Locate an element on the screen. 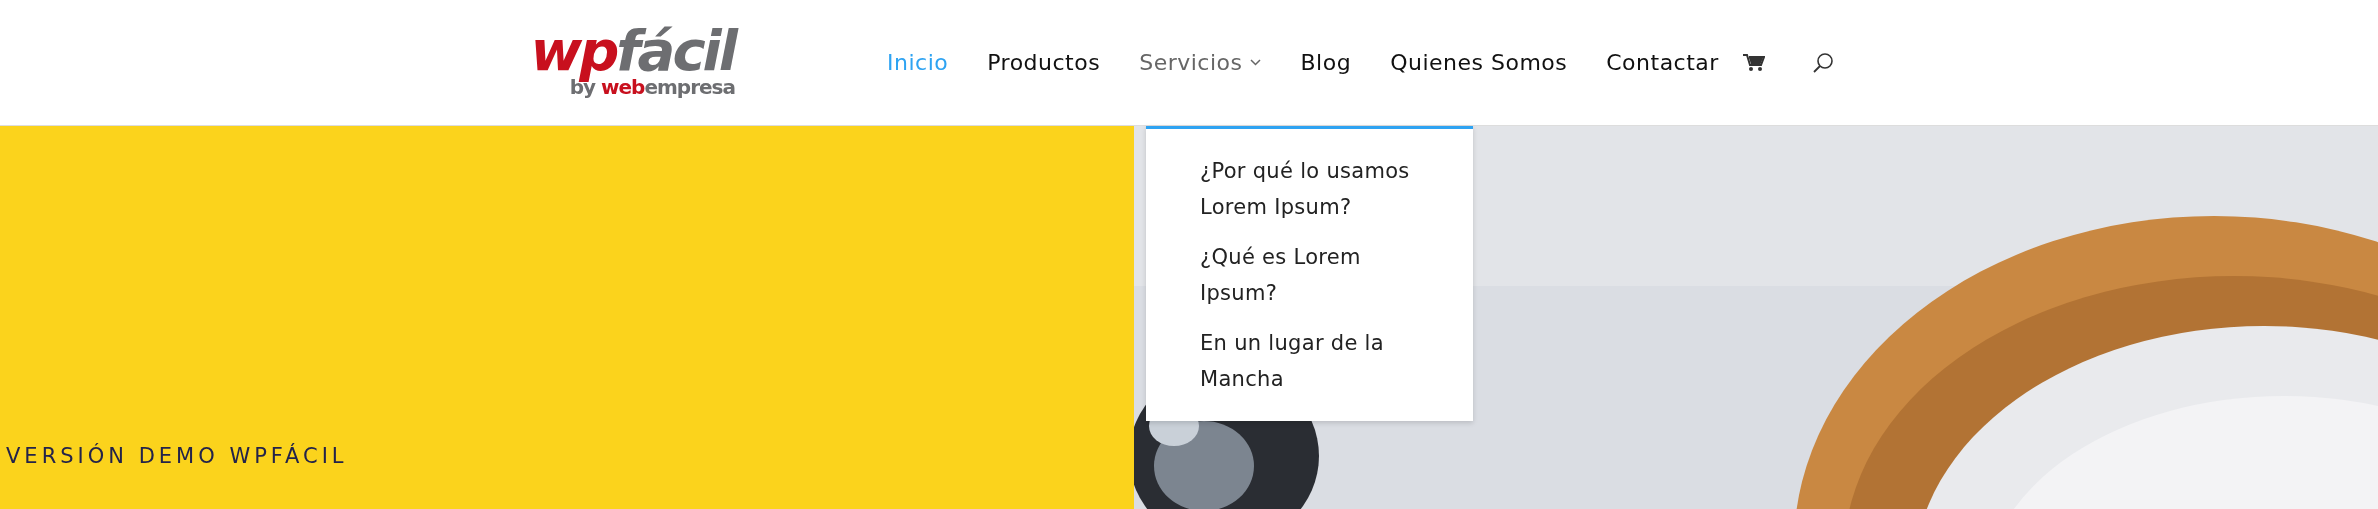 This screenshot has height=509, width=2378. nav-link: Contactar is located at coordinates (1662, 62).